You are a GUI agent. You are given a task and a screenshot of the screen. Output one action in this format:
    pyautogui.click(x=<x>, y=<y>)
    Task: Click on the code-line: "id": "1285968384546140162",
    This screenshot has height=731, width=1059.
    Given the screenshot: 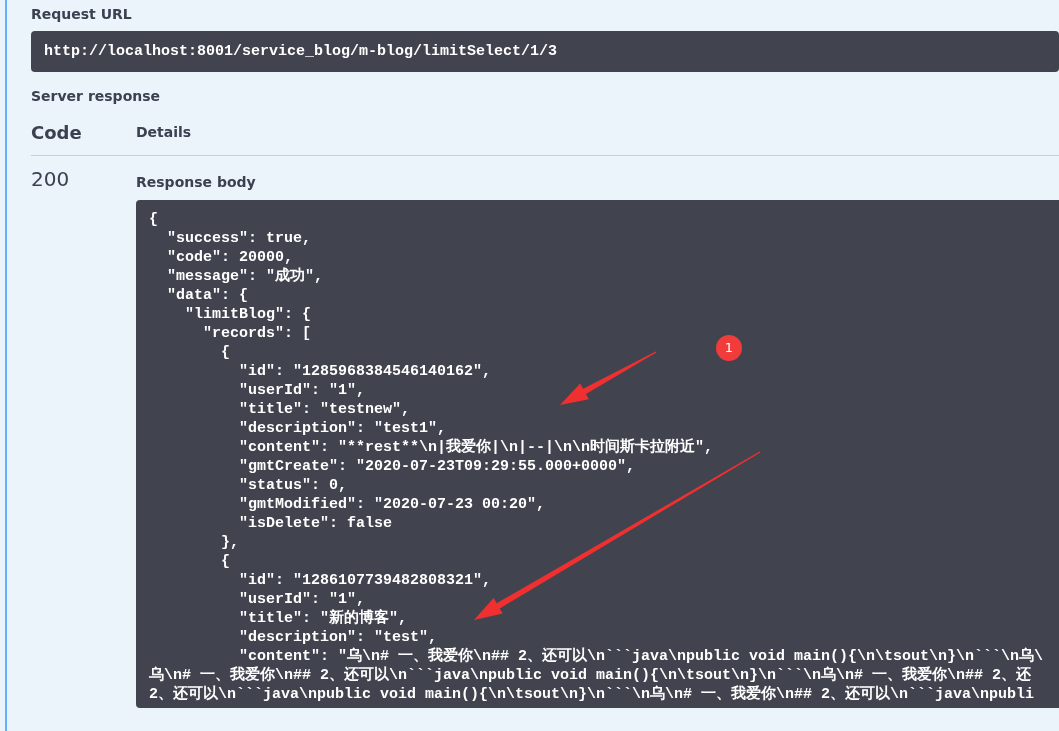 What is the action you would take?
    pyautogui.click(x=365, y=371)
    